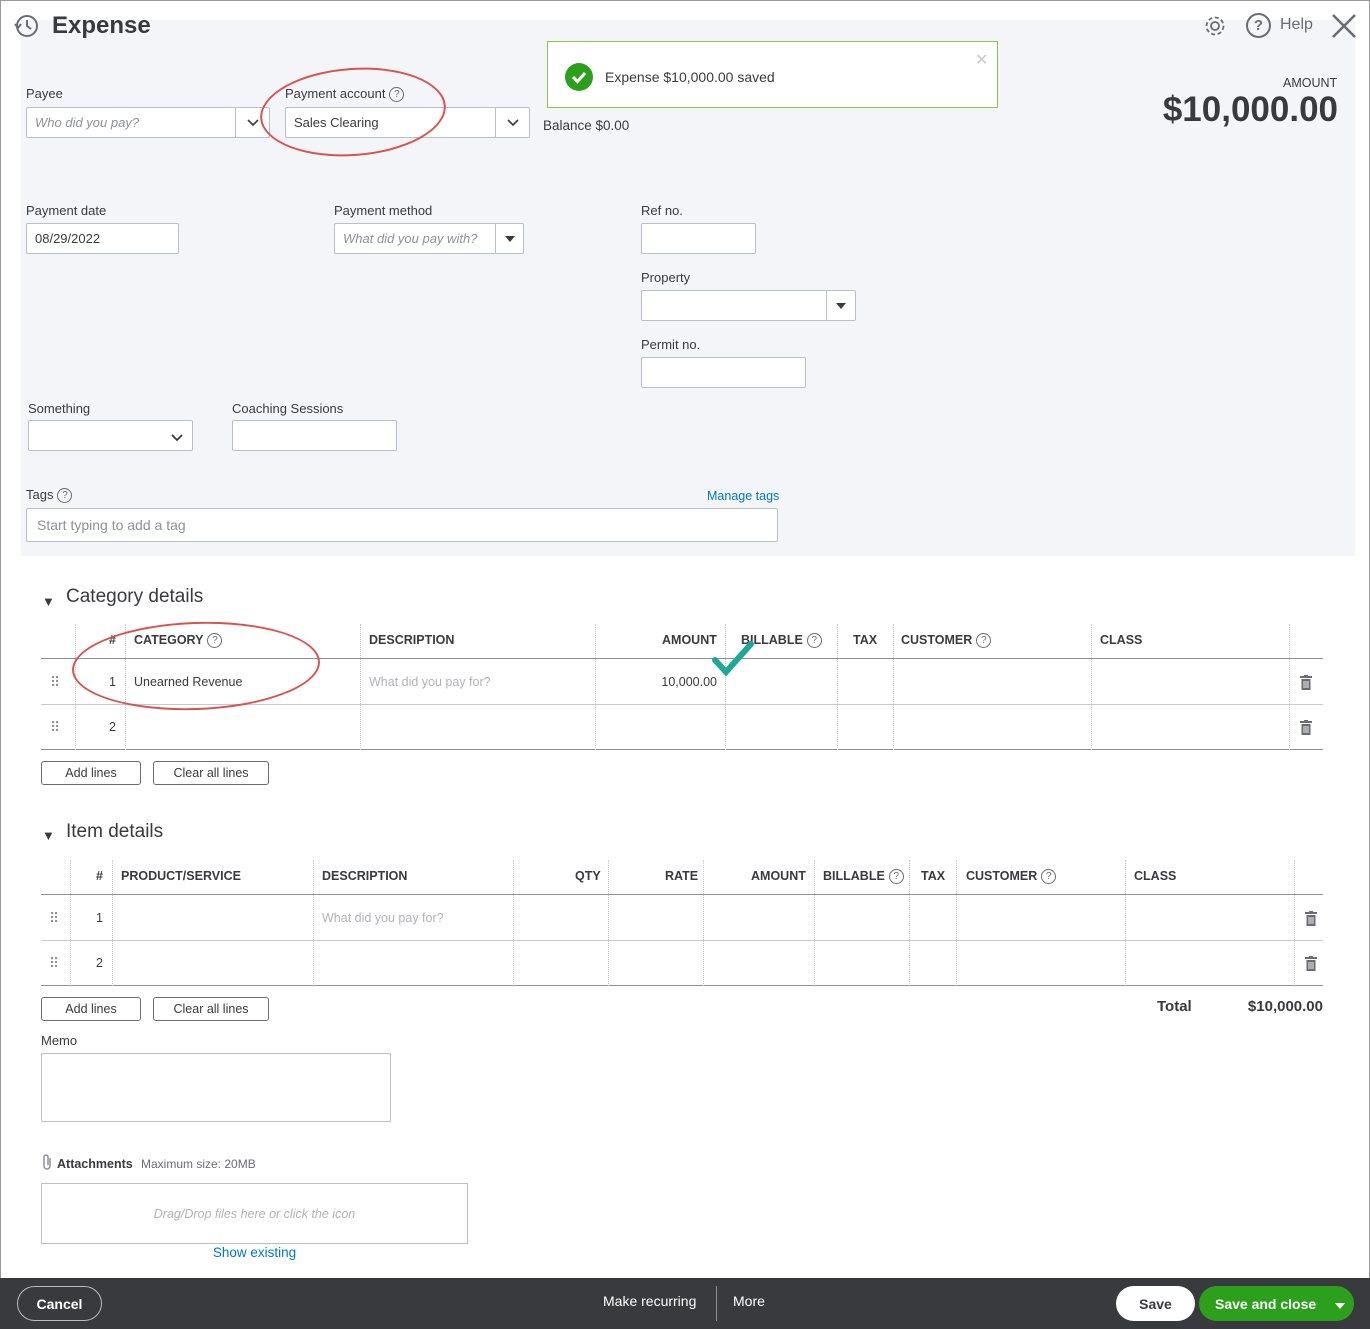 This screenshot has height=1329, width=1370. Describe the element at coordinates (410, 238) in the screenshot. I see `payment-method-placeholder: What did you pay with?` at that location.